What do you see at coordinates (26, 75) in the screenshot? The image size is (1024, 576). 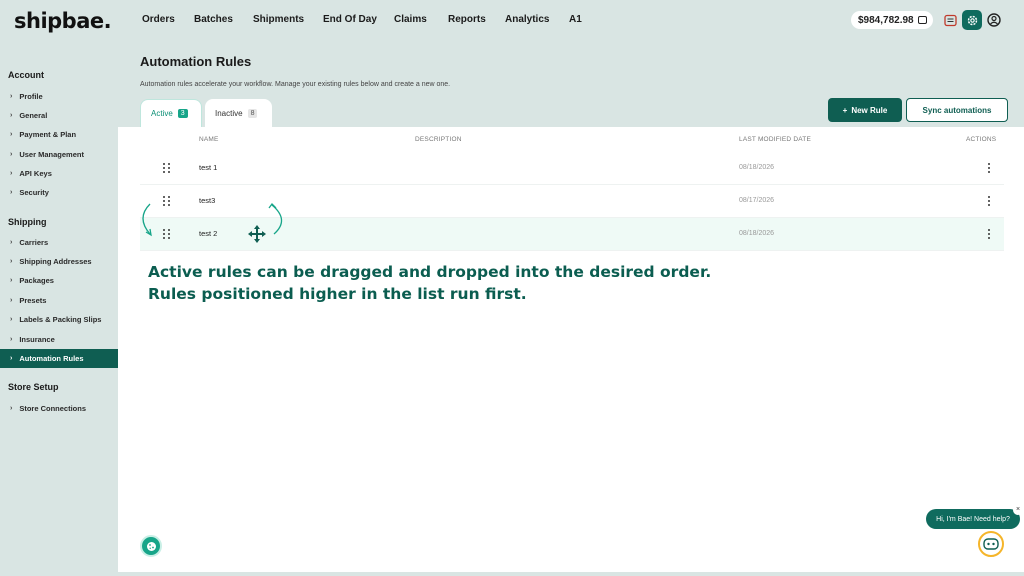 I see `sidebar-section-account: Account` at bounding box center [26, 75].